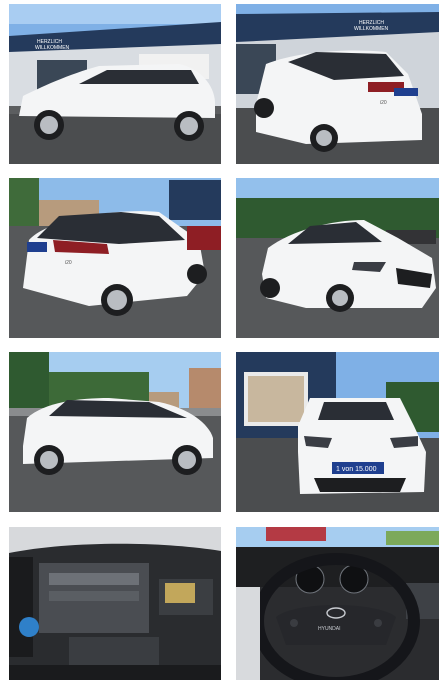  Describe the element at coordinates (337, 603) in the screenshot. I see `gallery-photo-interior: HYUNDAI` at that location.